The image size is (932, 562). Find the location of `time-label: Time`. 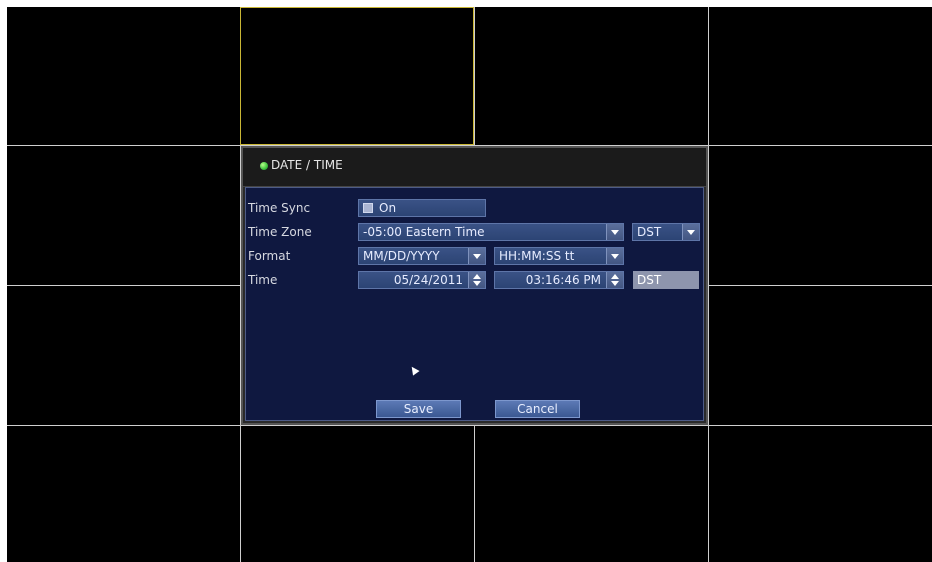

time-label: Time is located at coordinates (263, 280).